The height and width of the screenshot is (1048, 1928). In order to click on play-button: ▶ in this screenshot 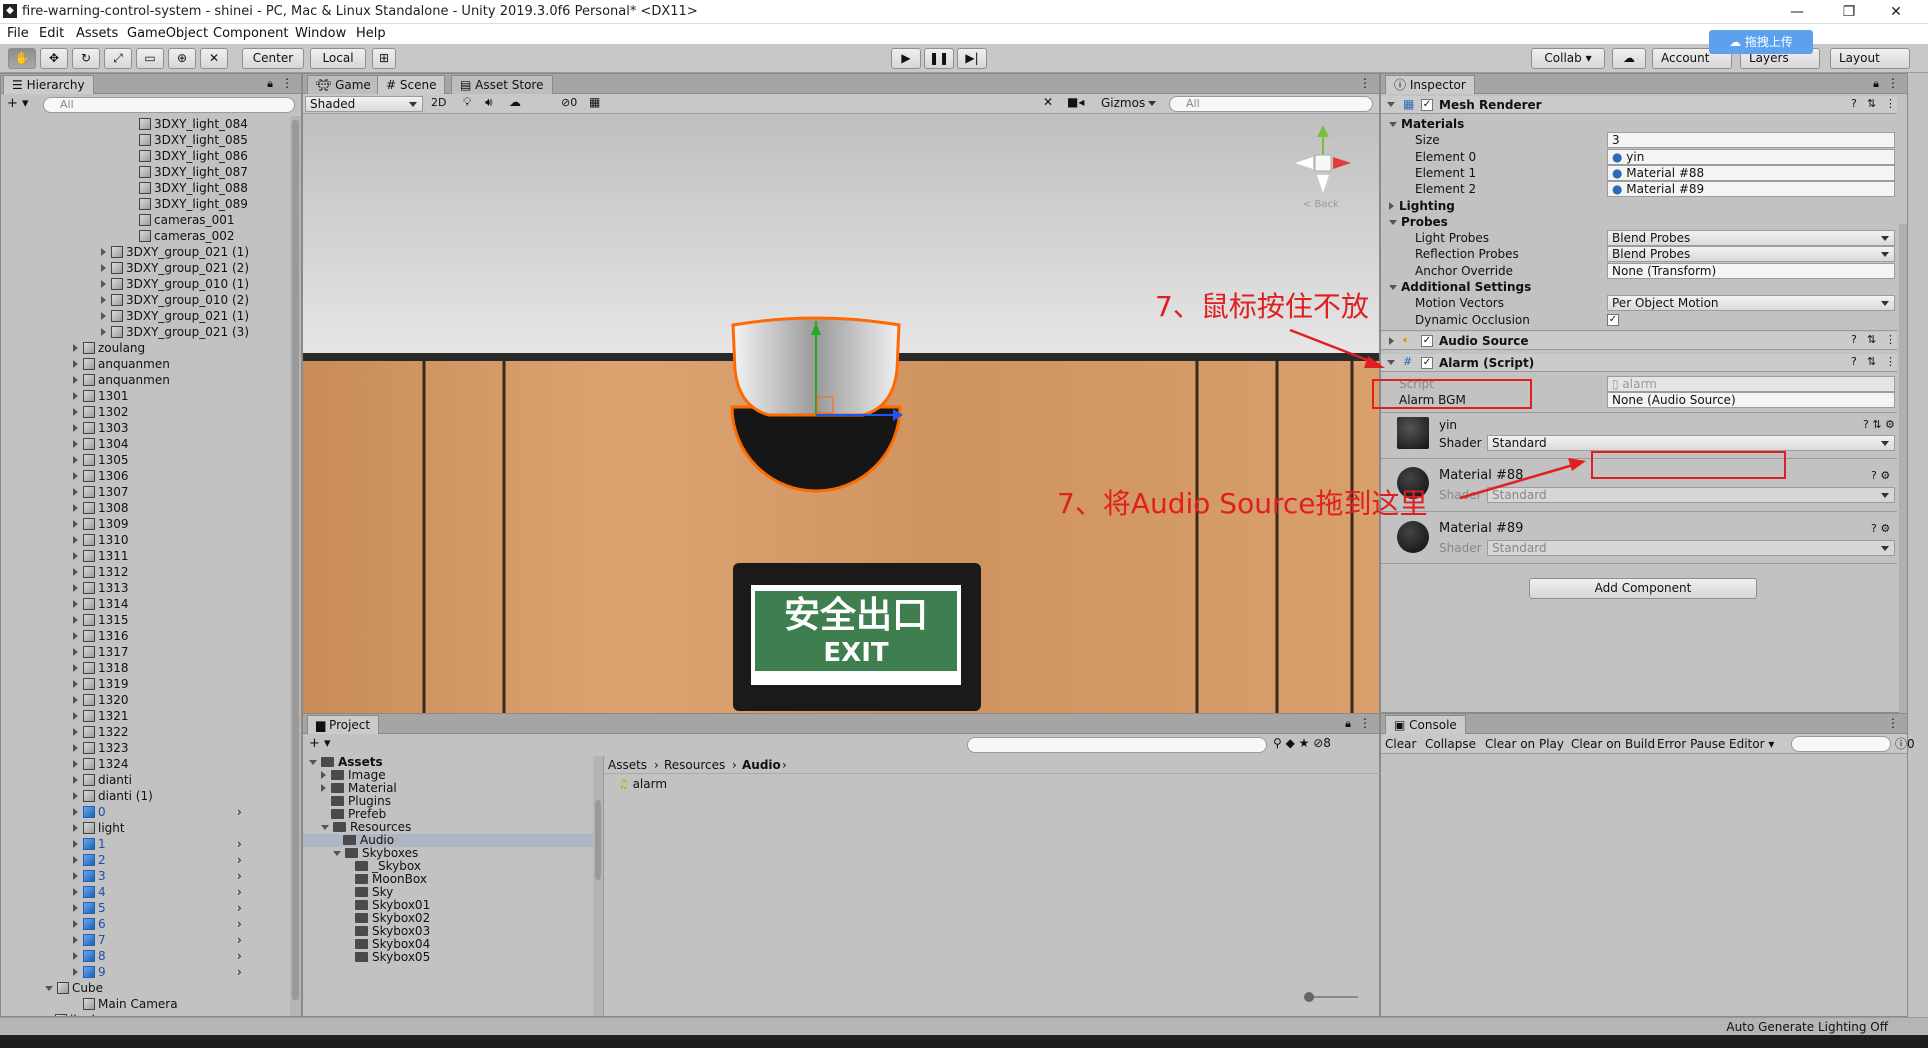, I will do `click(906, 58)`.